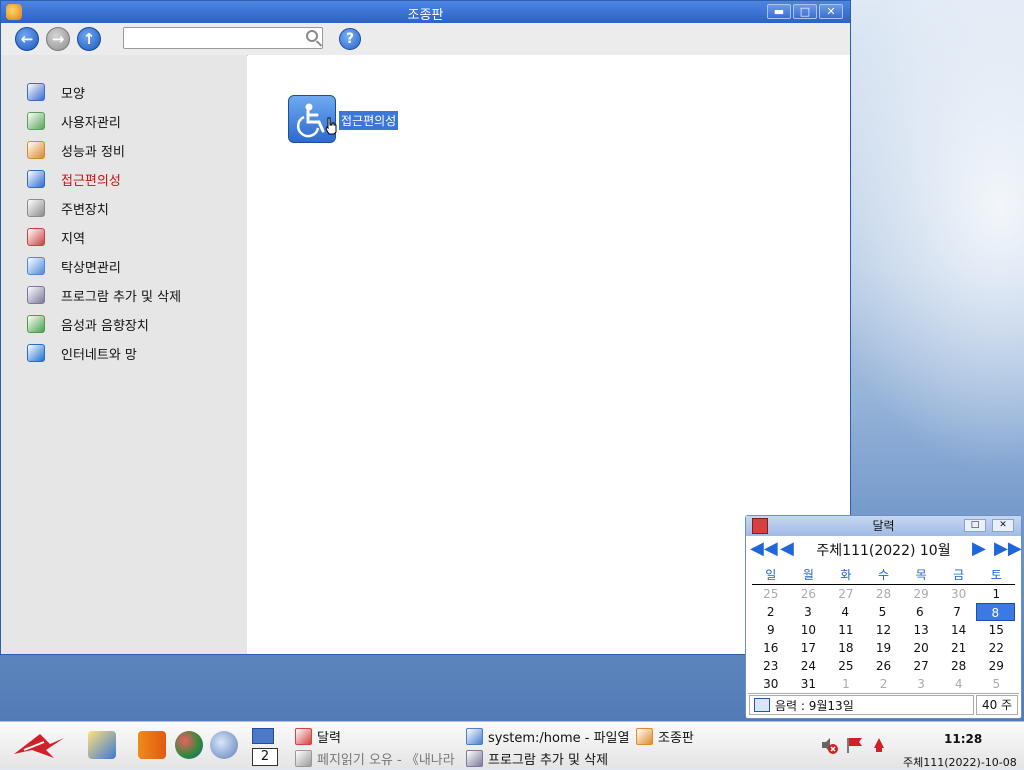  I want to click on sidebar-item: 모양, so click(56, 92).